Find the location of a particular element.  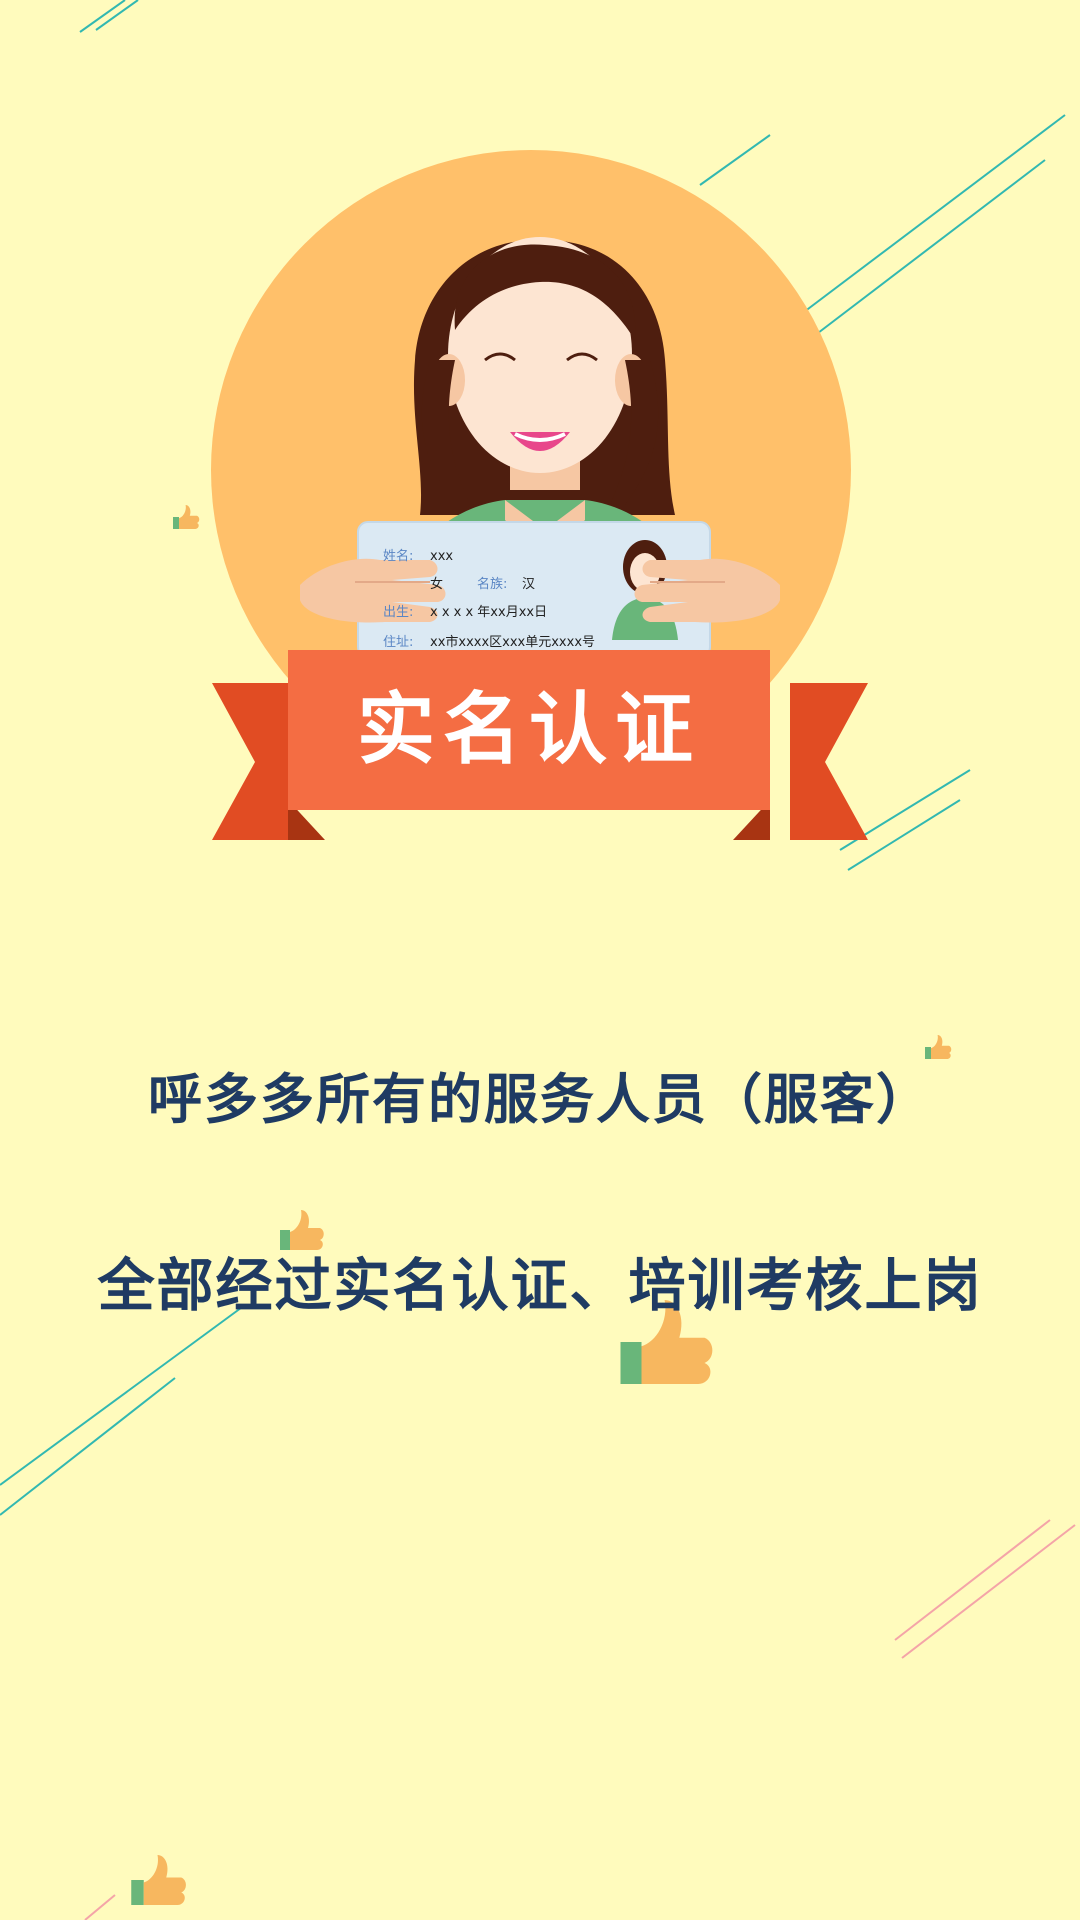

caption-line-2: 全部经过实名认证、培训考核上岗 is located at coordinates (540, 1286).